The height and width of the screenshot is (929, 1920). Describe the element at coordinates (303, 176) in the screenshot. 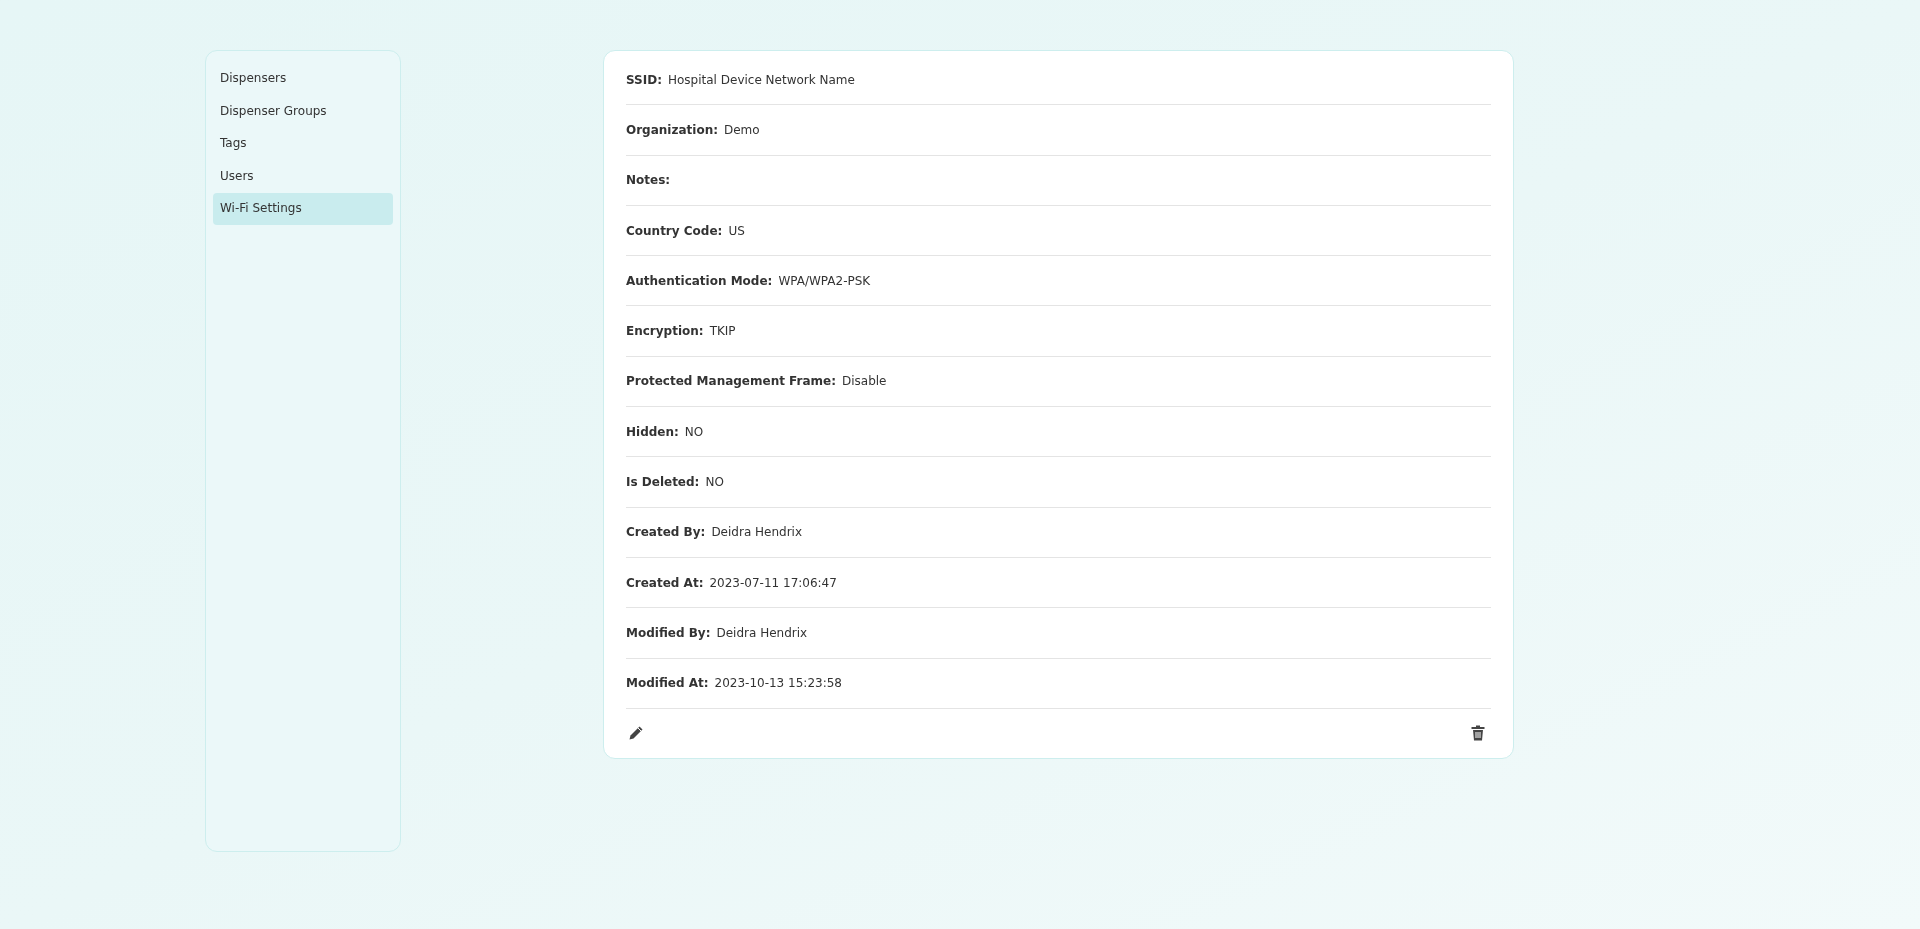

I see `sidebar-item: Users` at that location.